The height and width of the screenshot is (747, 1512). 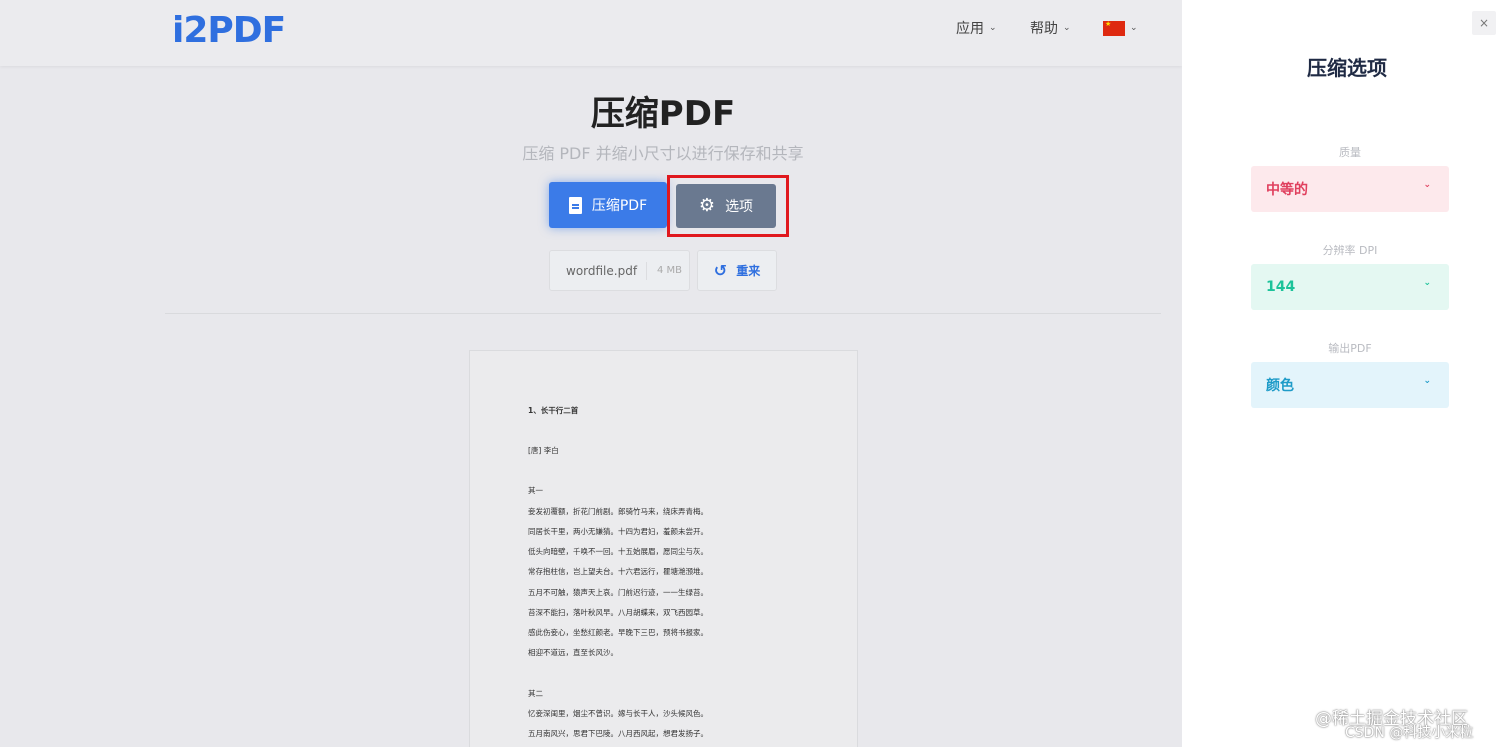 What do you see at coordinates (535, 490) in the screenshot?
I see `doc-line: 其一` at bounding box center [535, 490].